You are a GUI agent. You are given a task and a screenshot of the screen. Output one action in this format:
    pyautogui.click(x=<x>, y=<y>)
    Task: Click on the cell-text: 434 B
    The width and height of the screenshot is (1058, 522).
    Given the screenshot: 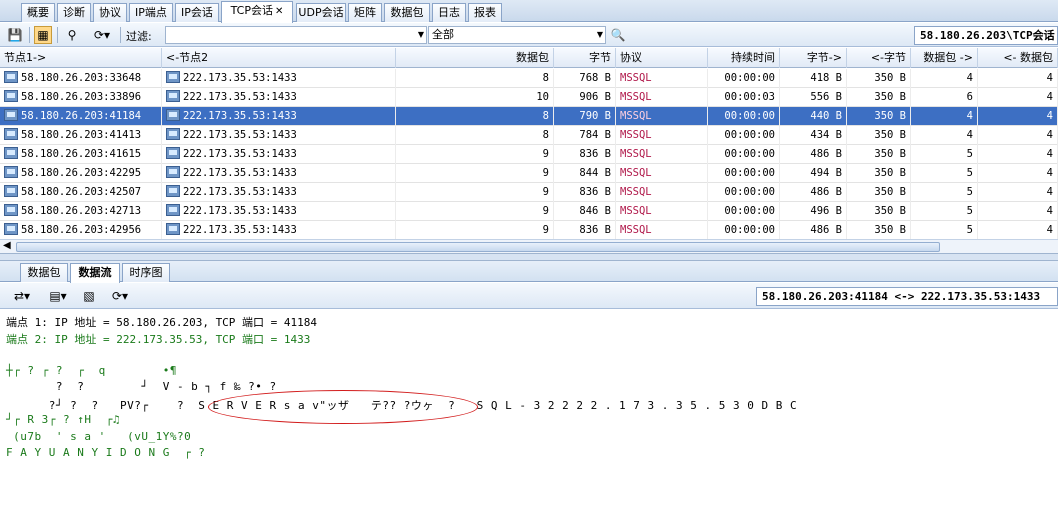 What is the action you would take?
    pyautogui.click(x=826, y=135)
    